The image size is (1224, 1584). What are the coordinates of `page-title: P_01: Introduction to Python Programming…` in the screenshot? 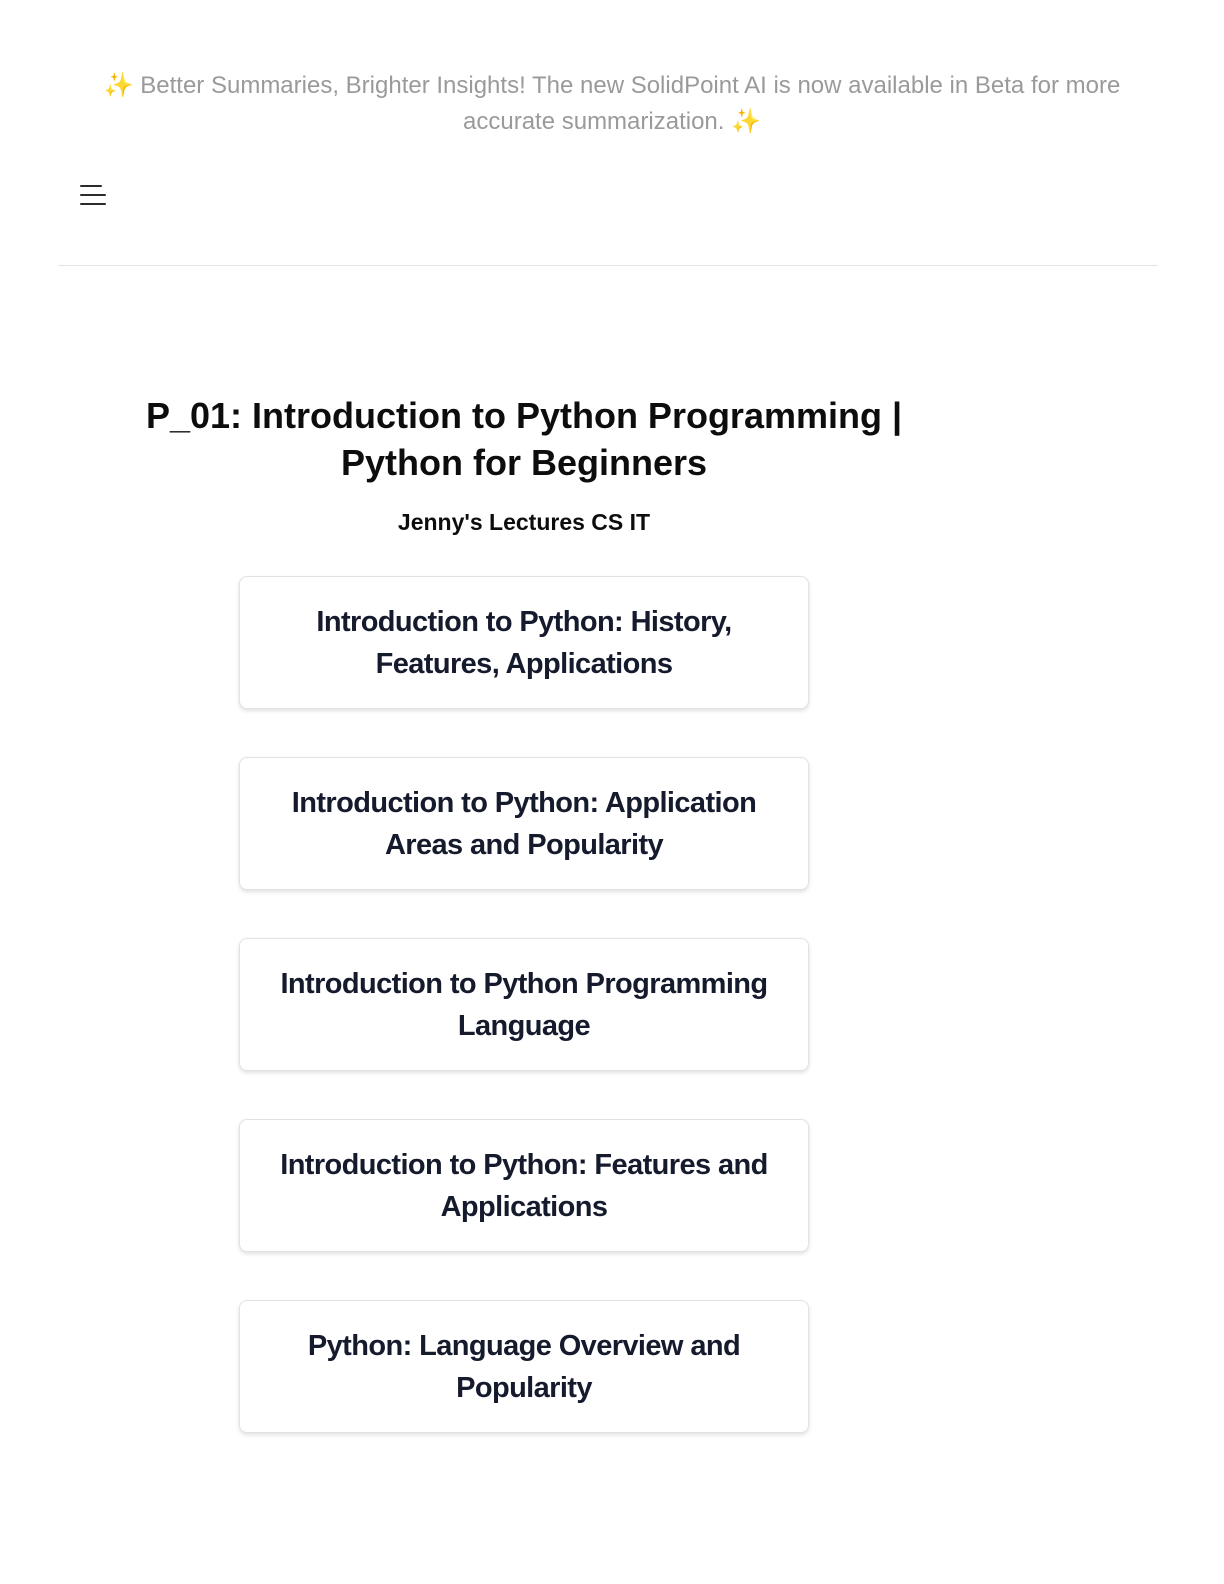 It's located at (524, 439).